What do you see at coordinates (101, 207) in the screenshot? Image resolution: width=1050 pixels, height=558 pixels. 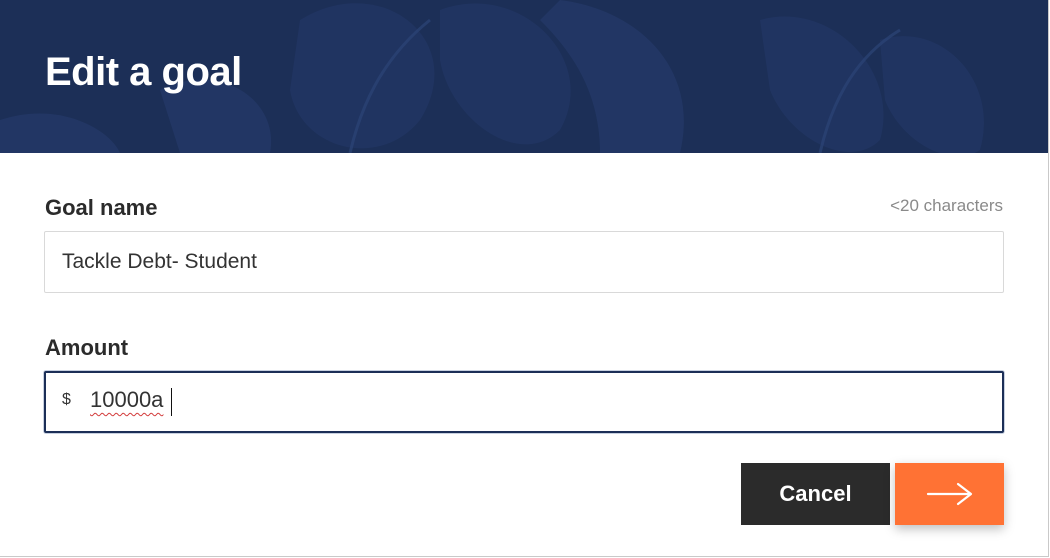 I see `goal-name-label: Goal name` at bounding box center [101, 207].